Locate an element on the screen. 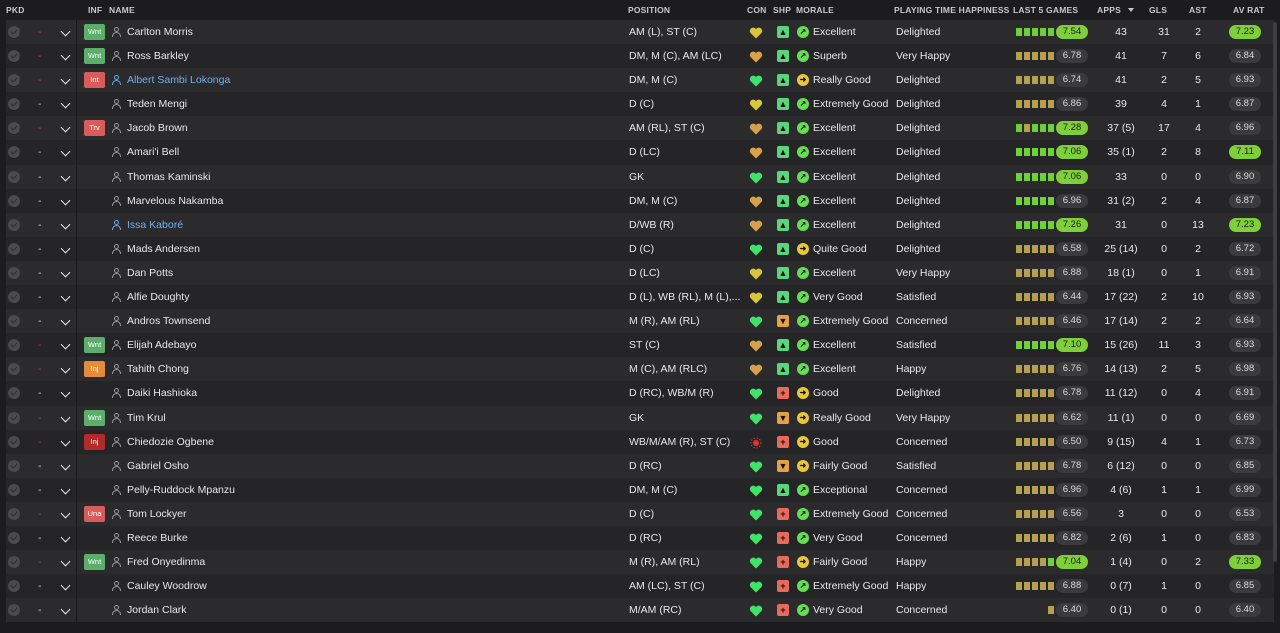 Image resolution: width=1280 pixels, height=633 pixels. info-badge: Int is located at coordinates (94, 80).